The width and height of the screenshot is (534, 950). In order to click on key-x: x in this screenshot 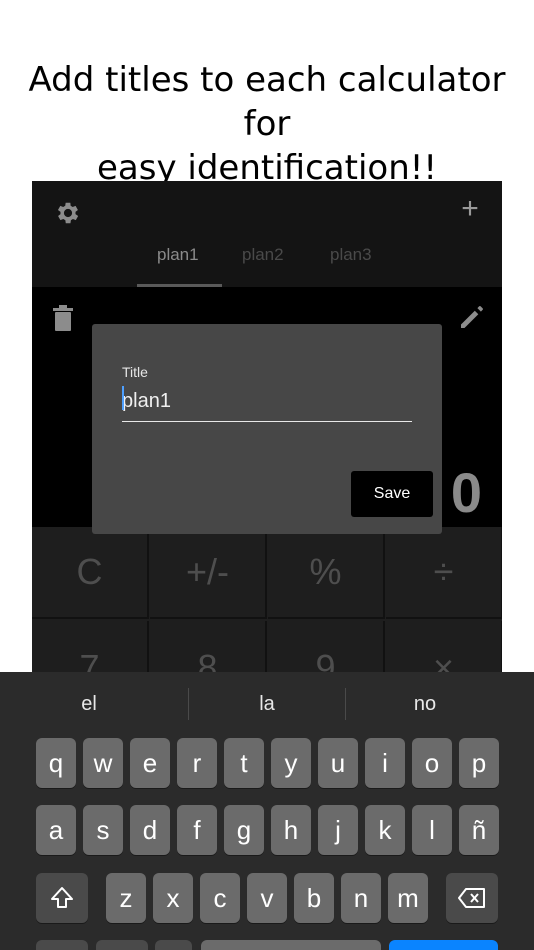, I will do `click(173, 898)`.